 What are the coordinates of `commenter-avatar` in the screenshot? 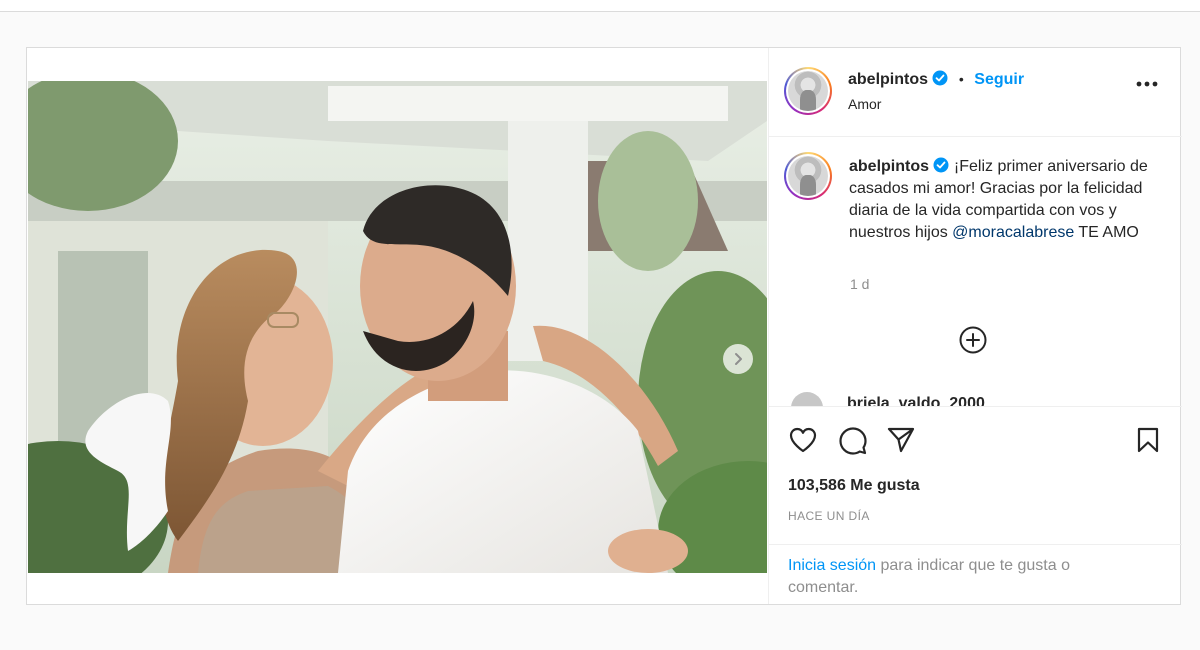 It's located at (807, 399).